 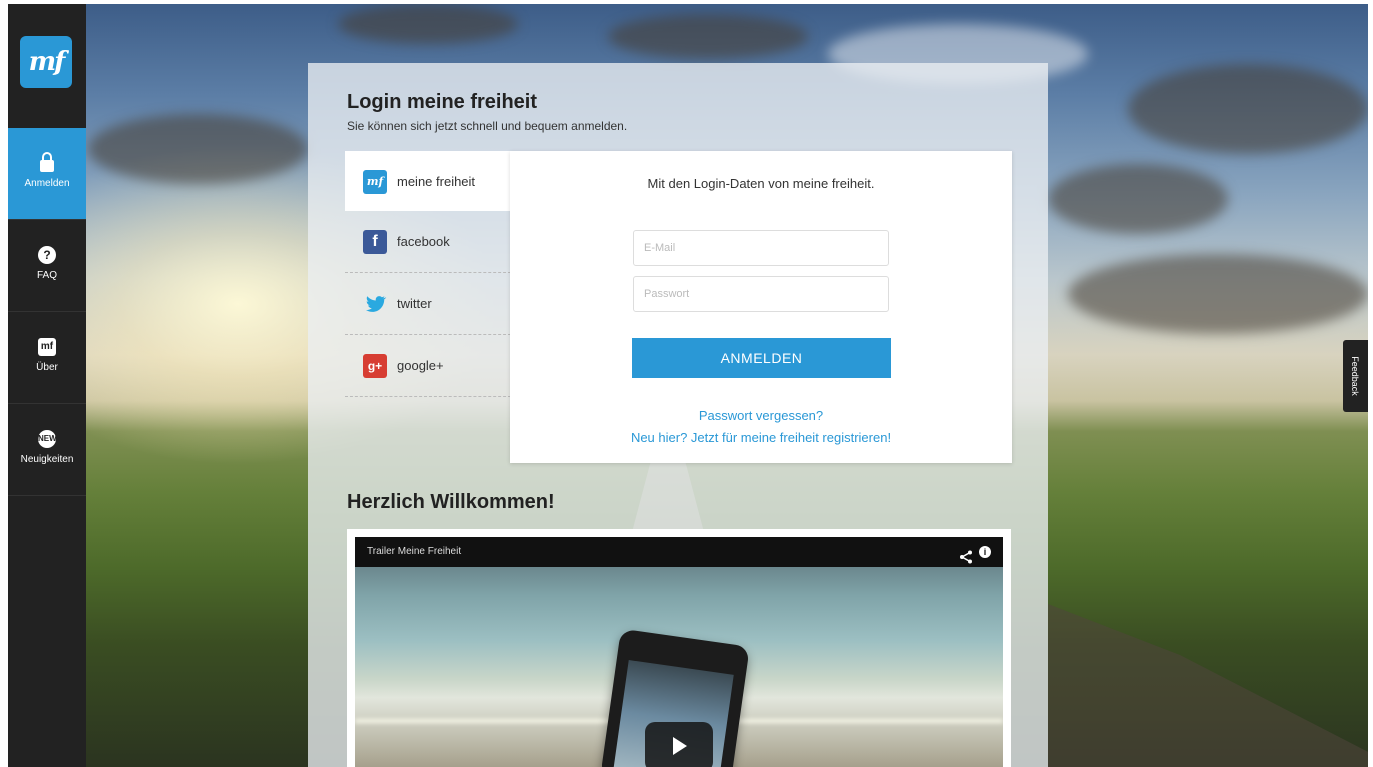 What do you see at coordinates (46, 62) in the screenshot?
I see `logo: mf` at bounding box center [46, 62].